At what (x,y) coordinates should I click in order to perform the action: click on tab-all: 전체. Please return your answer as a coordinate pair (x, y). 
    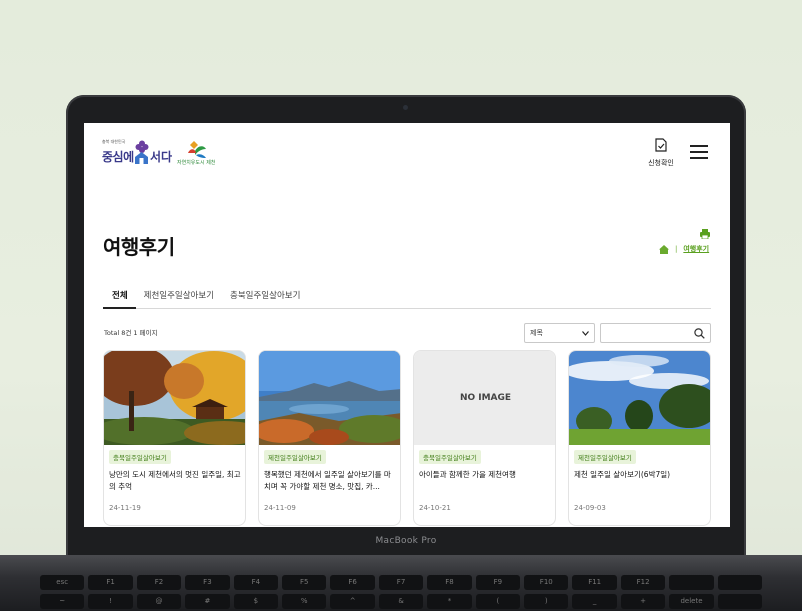
    Looking at the image, I should click on (119, 299).